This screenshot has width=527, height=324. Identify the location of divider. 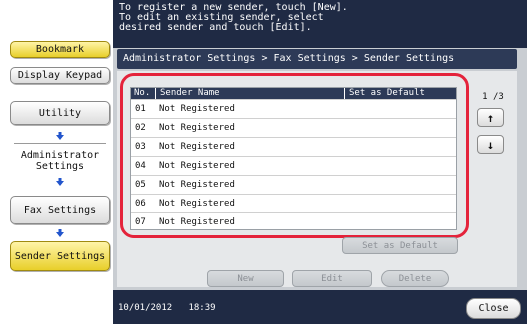
(60, 143).